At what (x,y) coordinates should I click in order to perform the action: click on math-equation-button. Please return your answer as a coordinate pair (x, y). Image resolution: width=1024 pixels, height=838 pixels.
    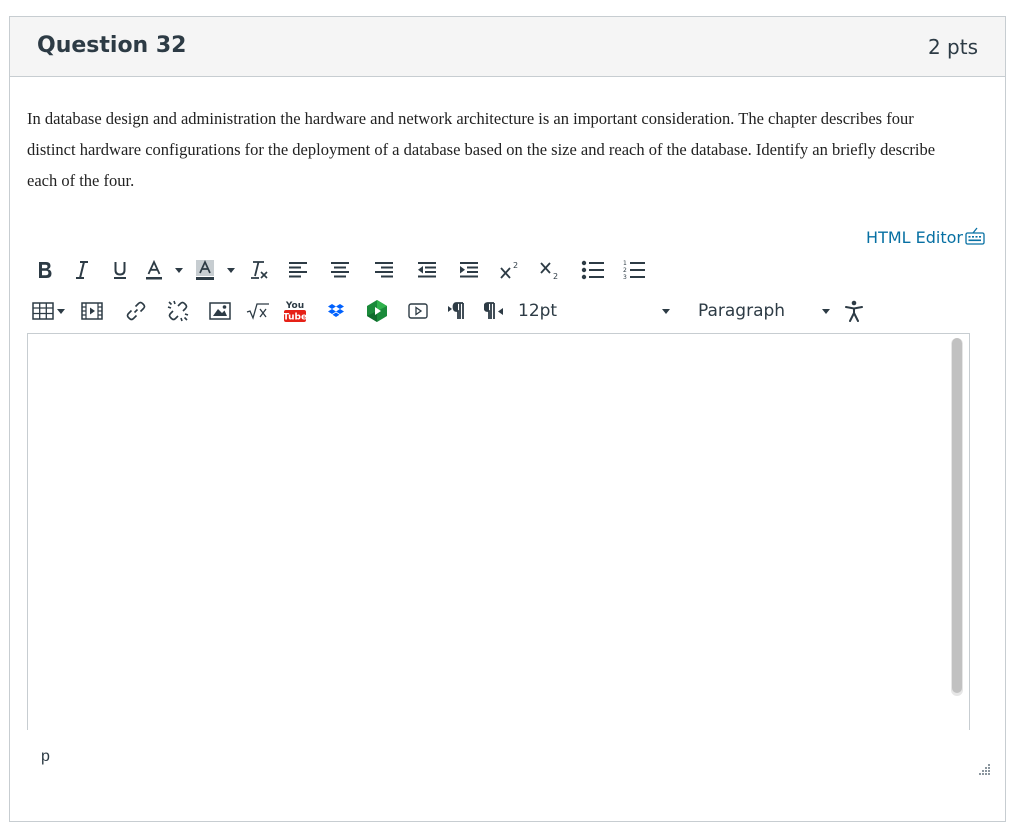
    Looking at the image, I should click on (258, 311).